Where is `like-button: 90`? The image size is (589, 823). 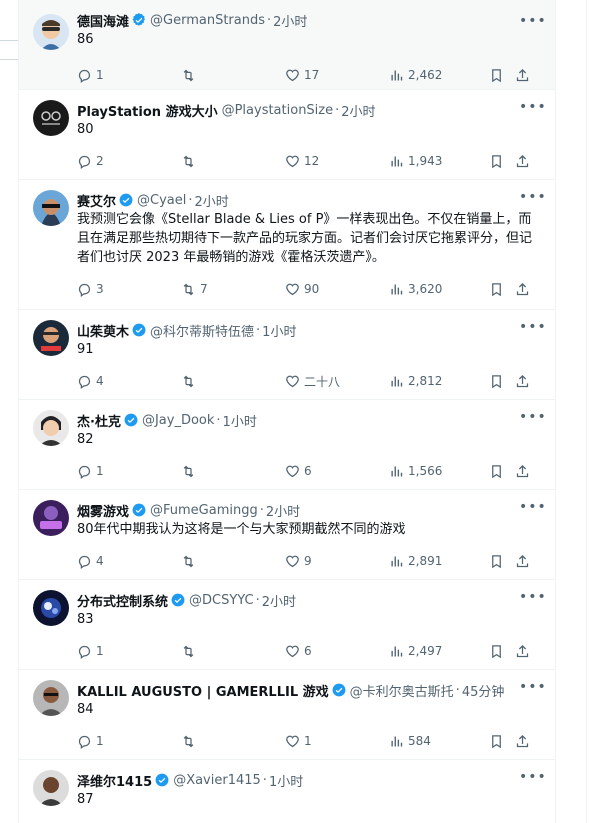 like-button: 90 is located at coordinates (337, 289).